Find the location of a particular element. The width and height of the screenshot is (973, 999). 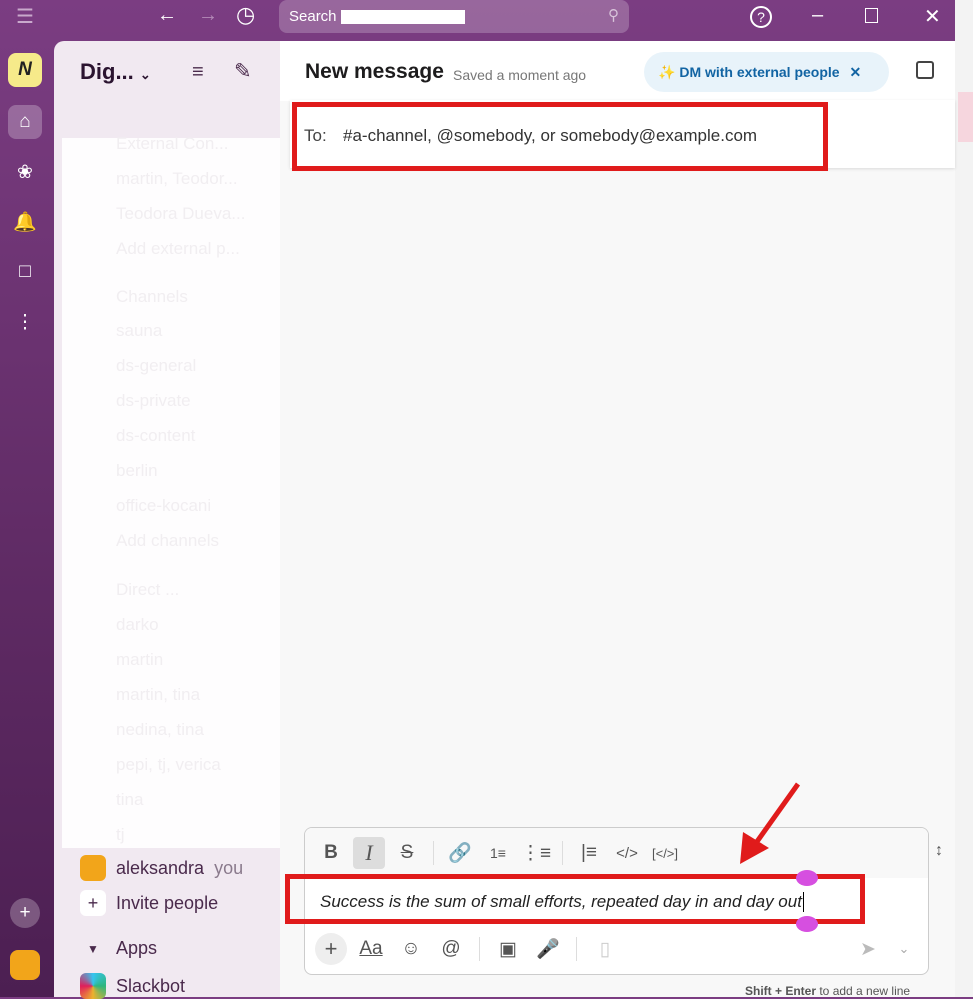

sidebar-item-faded: pepi, tj, verica is located at coordinates (168, 765).